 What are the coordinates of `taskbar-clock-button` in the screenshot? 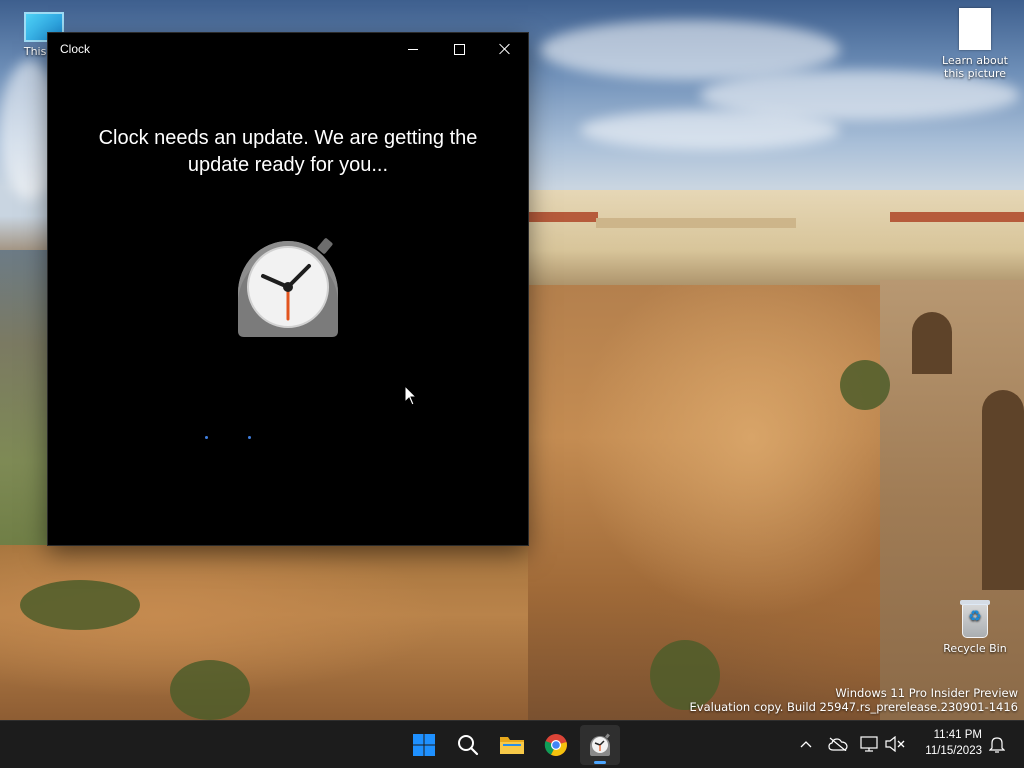 It's located at (600, 745).